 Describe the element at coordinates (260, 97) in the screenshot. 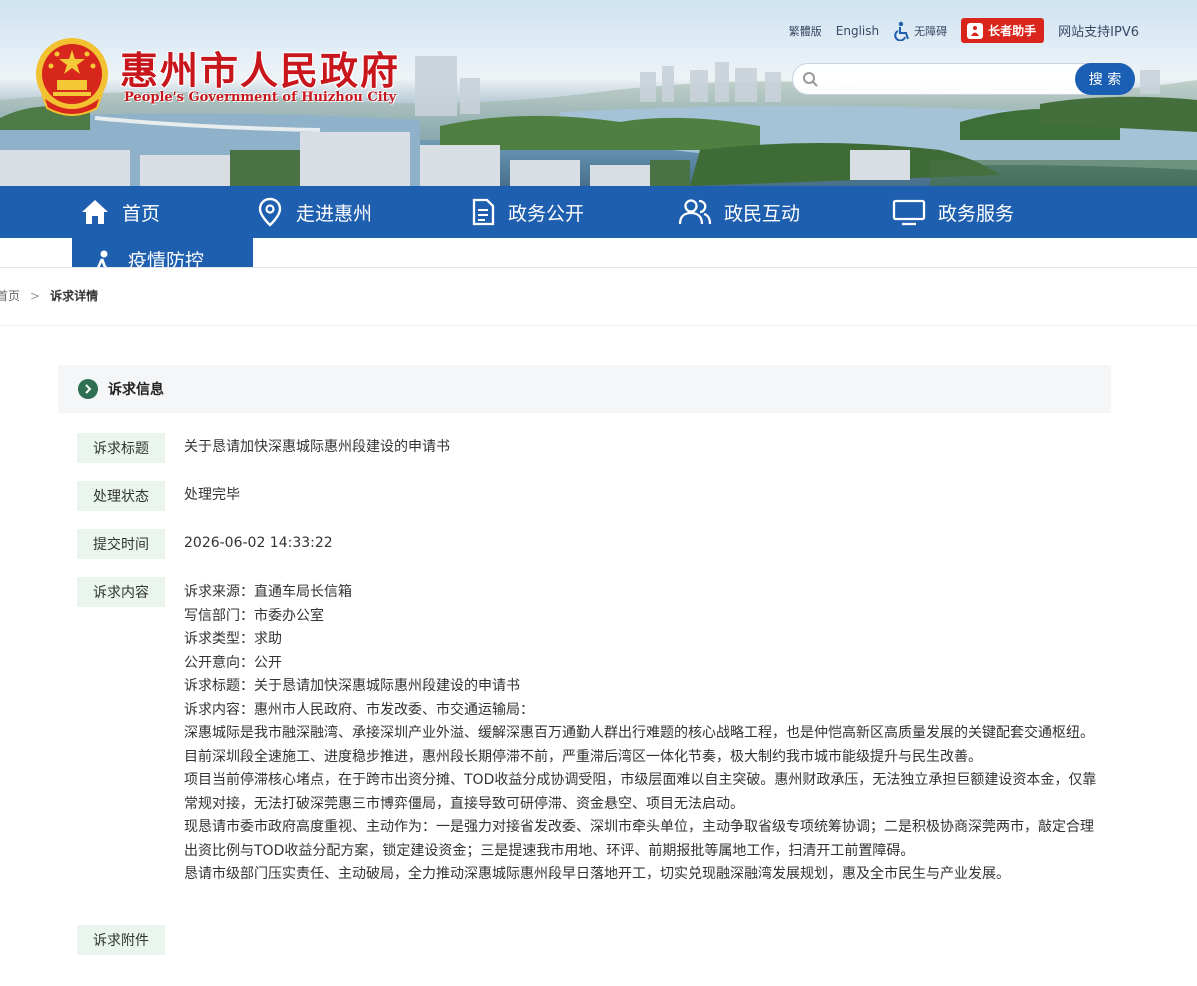

I see `site-subtitle: People's Government of Huizhou City` at that location.